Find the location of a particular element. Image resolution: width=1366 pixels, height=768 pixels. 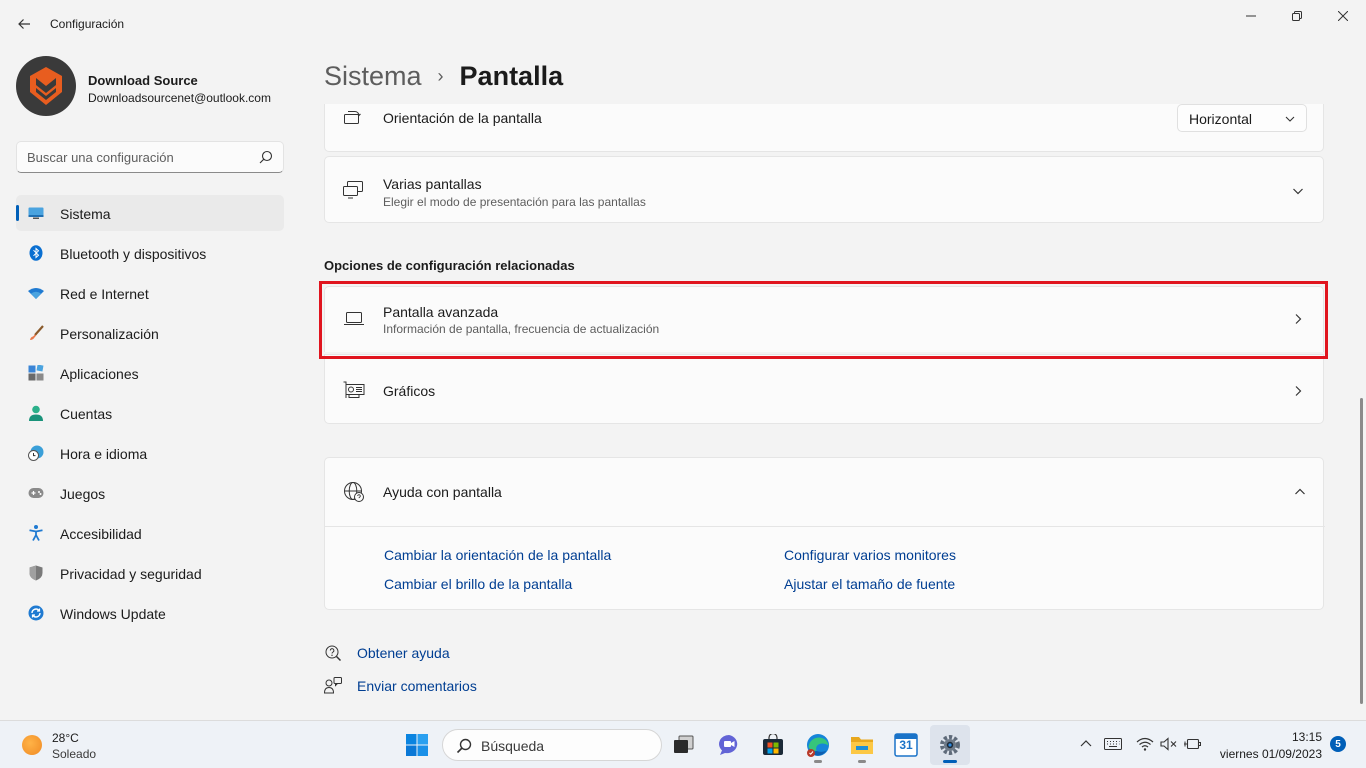

scrollbar is located at coordinates (1361, 551).